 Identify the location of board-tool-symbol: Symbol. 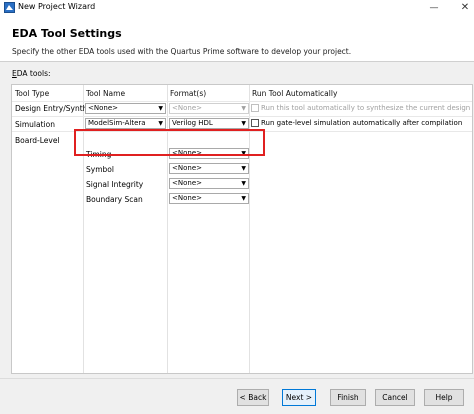
(100, 169).